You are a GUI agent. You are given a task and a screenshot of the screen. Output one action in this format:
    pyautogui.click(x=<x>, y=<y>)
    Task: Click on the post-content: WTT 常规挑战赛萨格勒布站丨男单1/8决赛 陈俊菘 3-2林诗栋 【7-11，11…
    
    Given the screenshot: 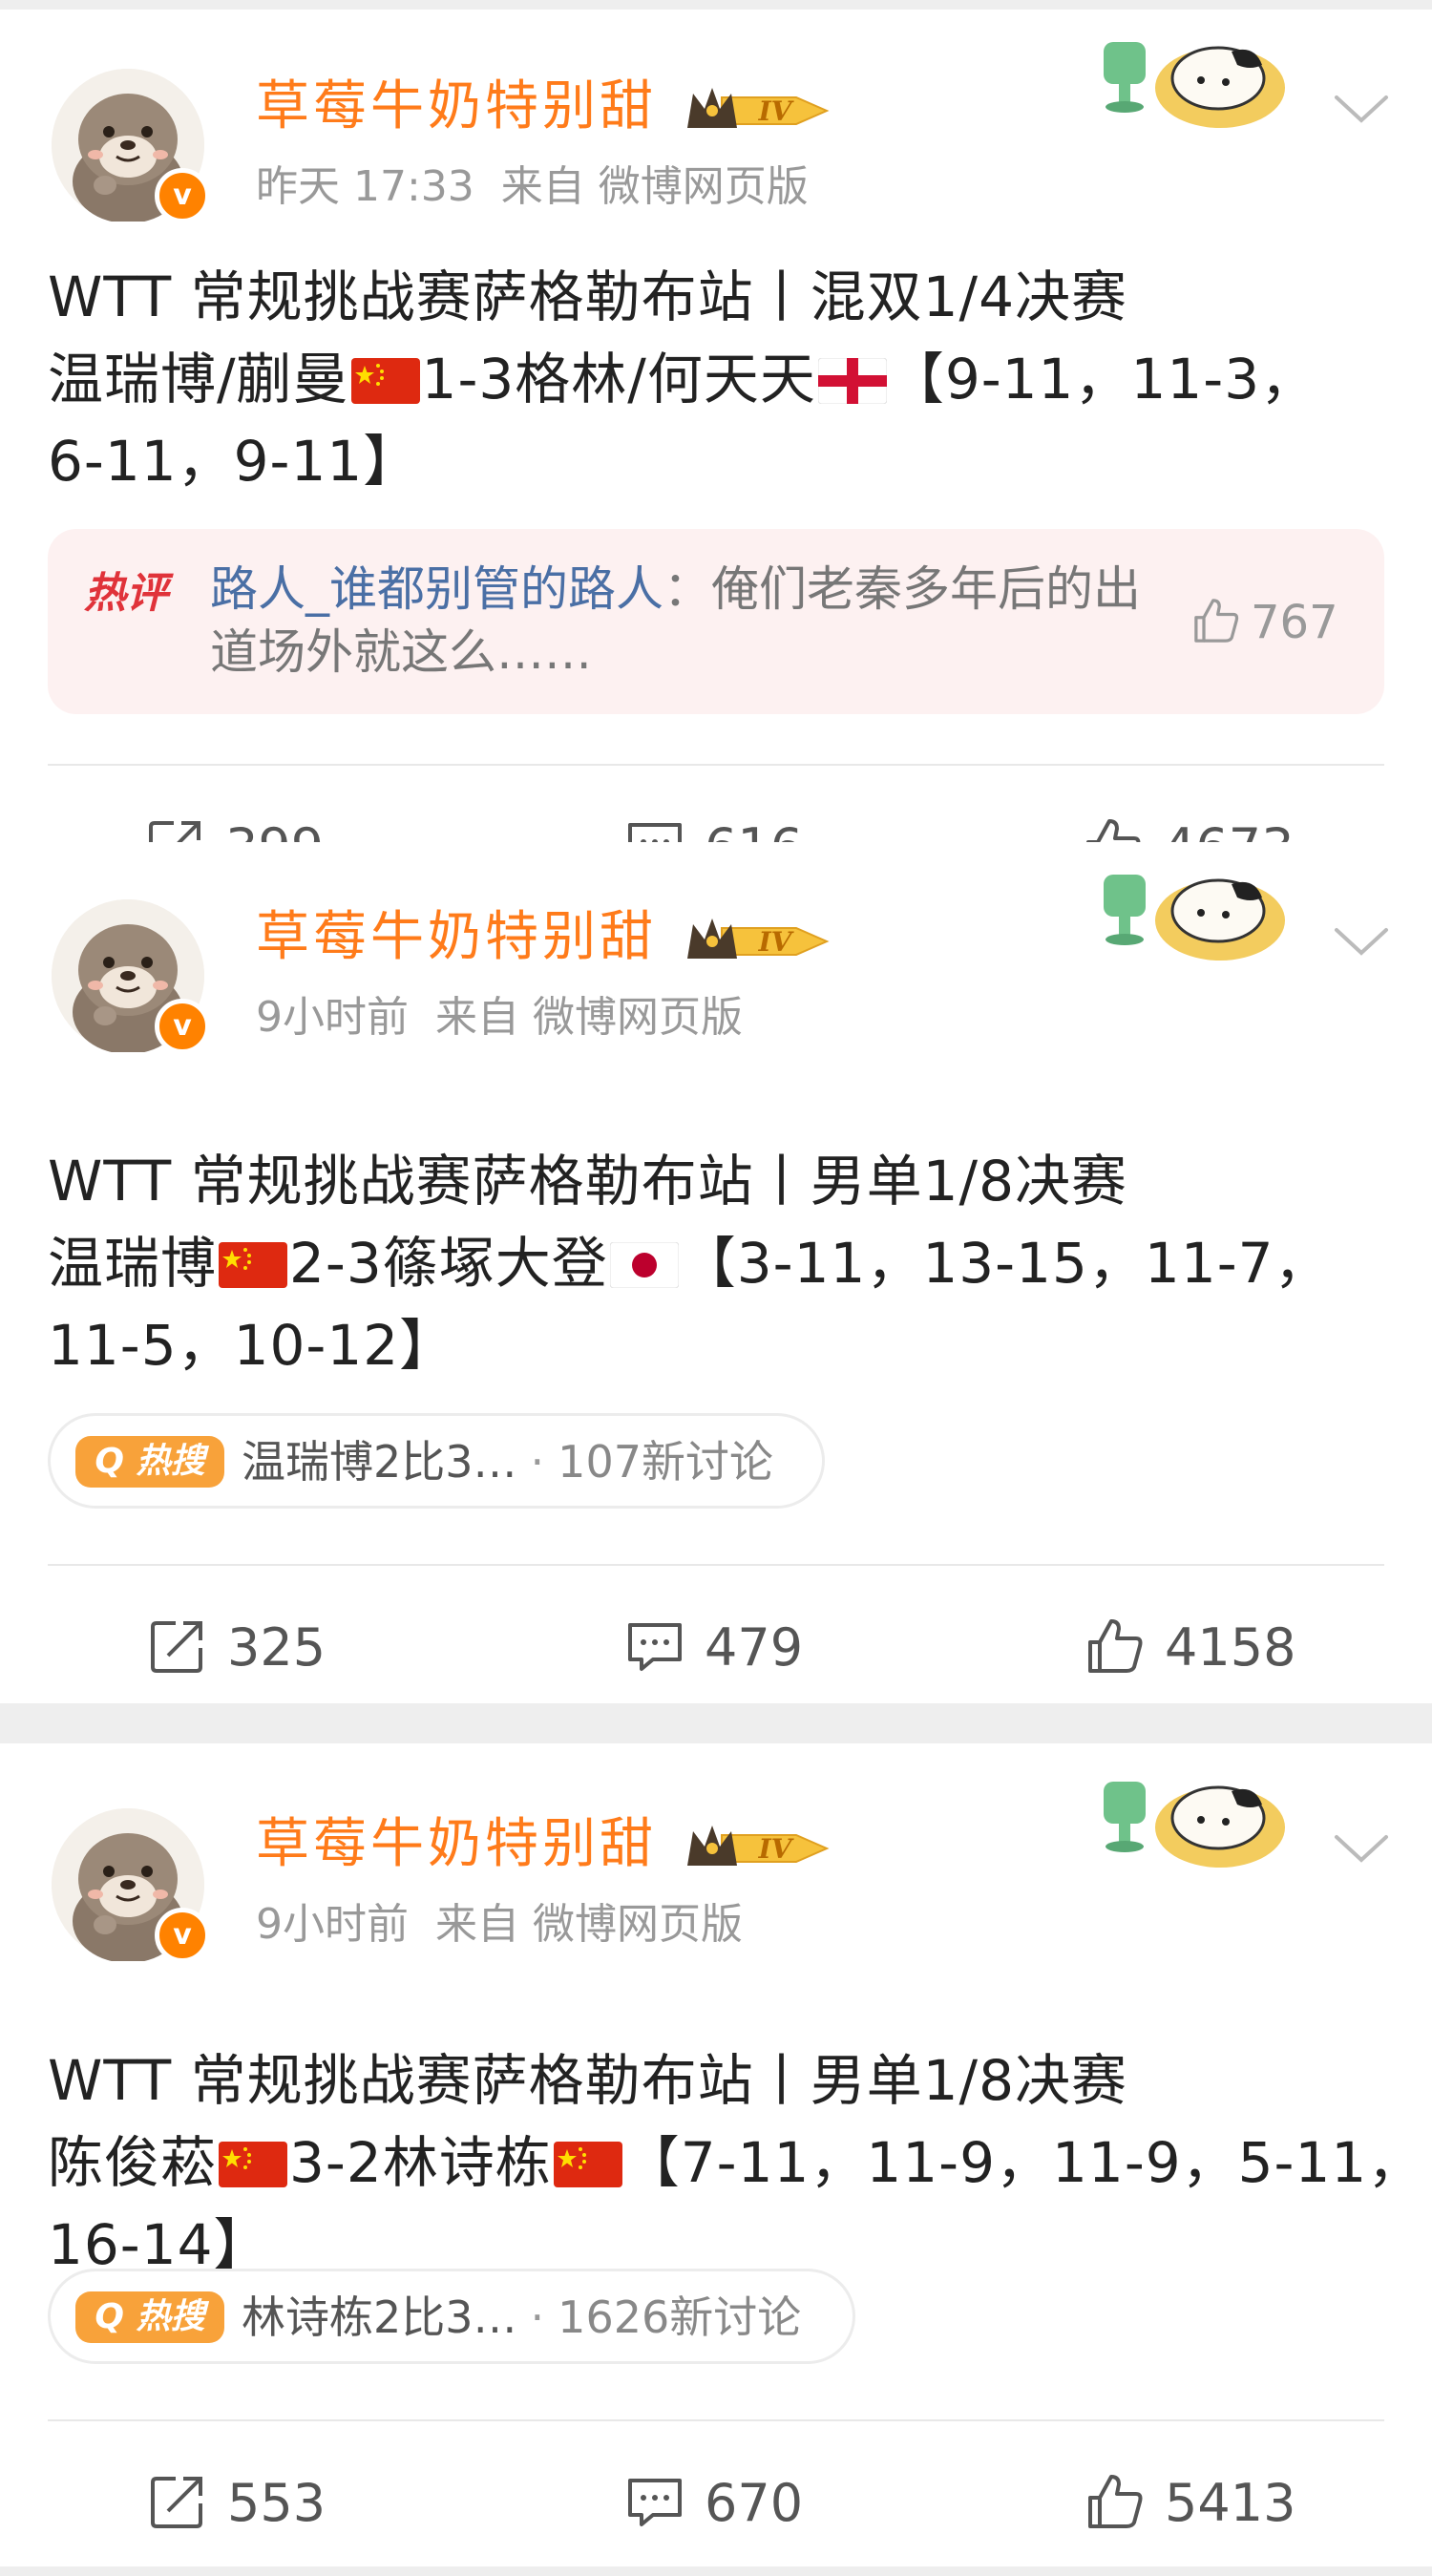 What is the action you would take?
    pyautogui.click(x=735, y=2162)
    